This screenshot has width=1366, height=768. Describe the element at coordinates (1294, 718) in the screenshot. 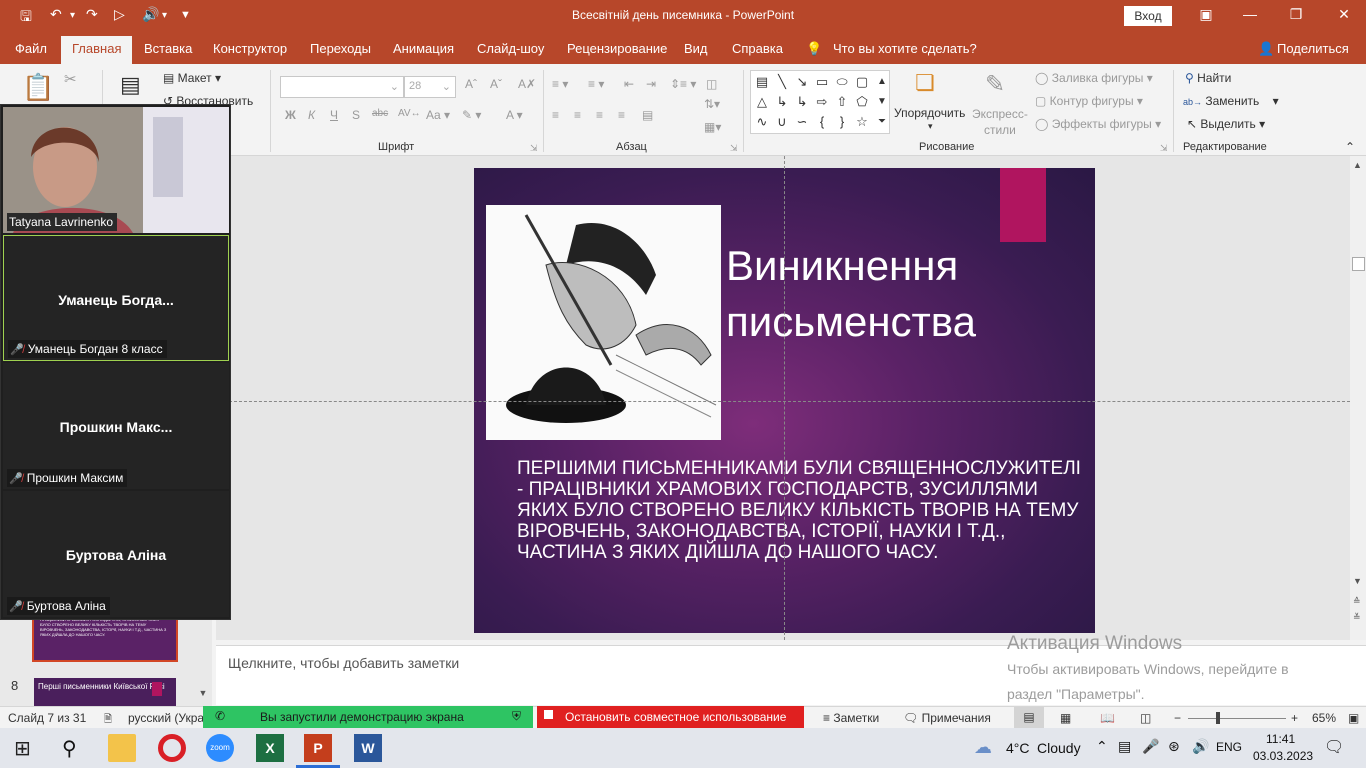

I see `zoom-in-icon: +` at that location.